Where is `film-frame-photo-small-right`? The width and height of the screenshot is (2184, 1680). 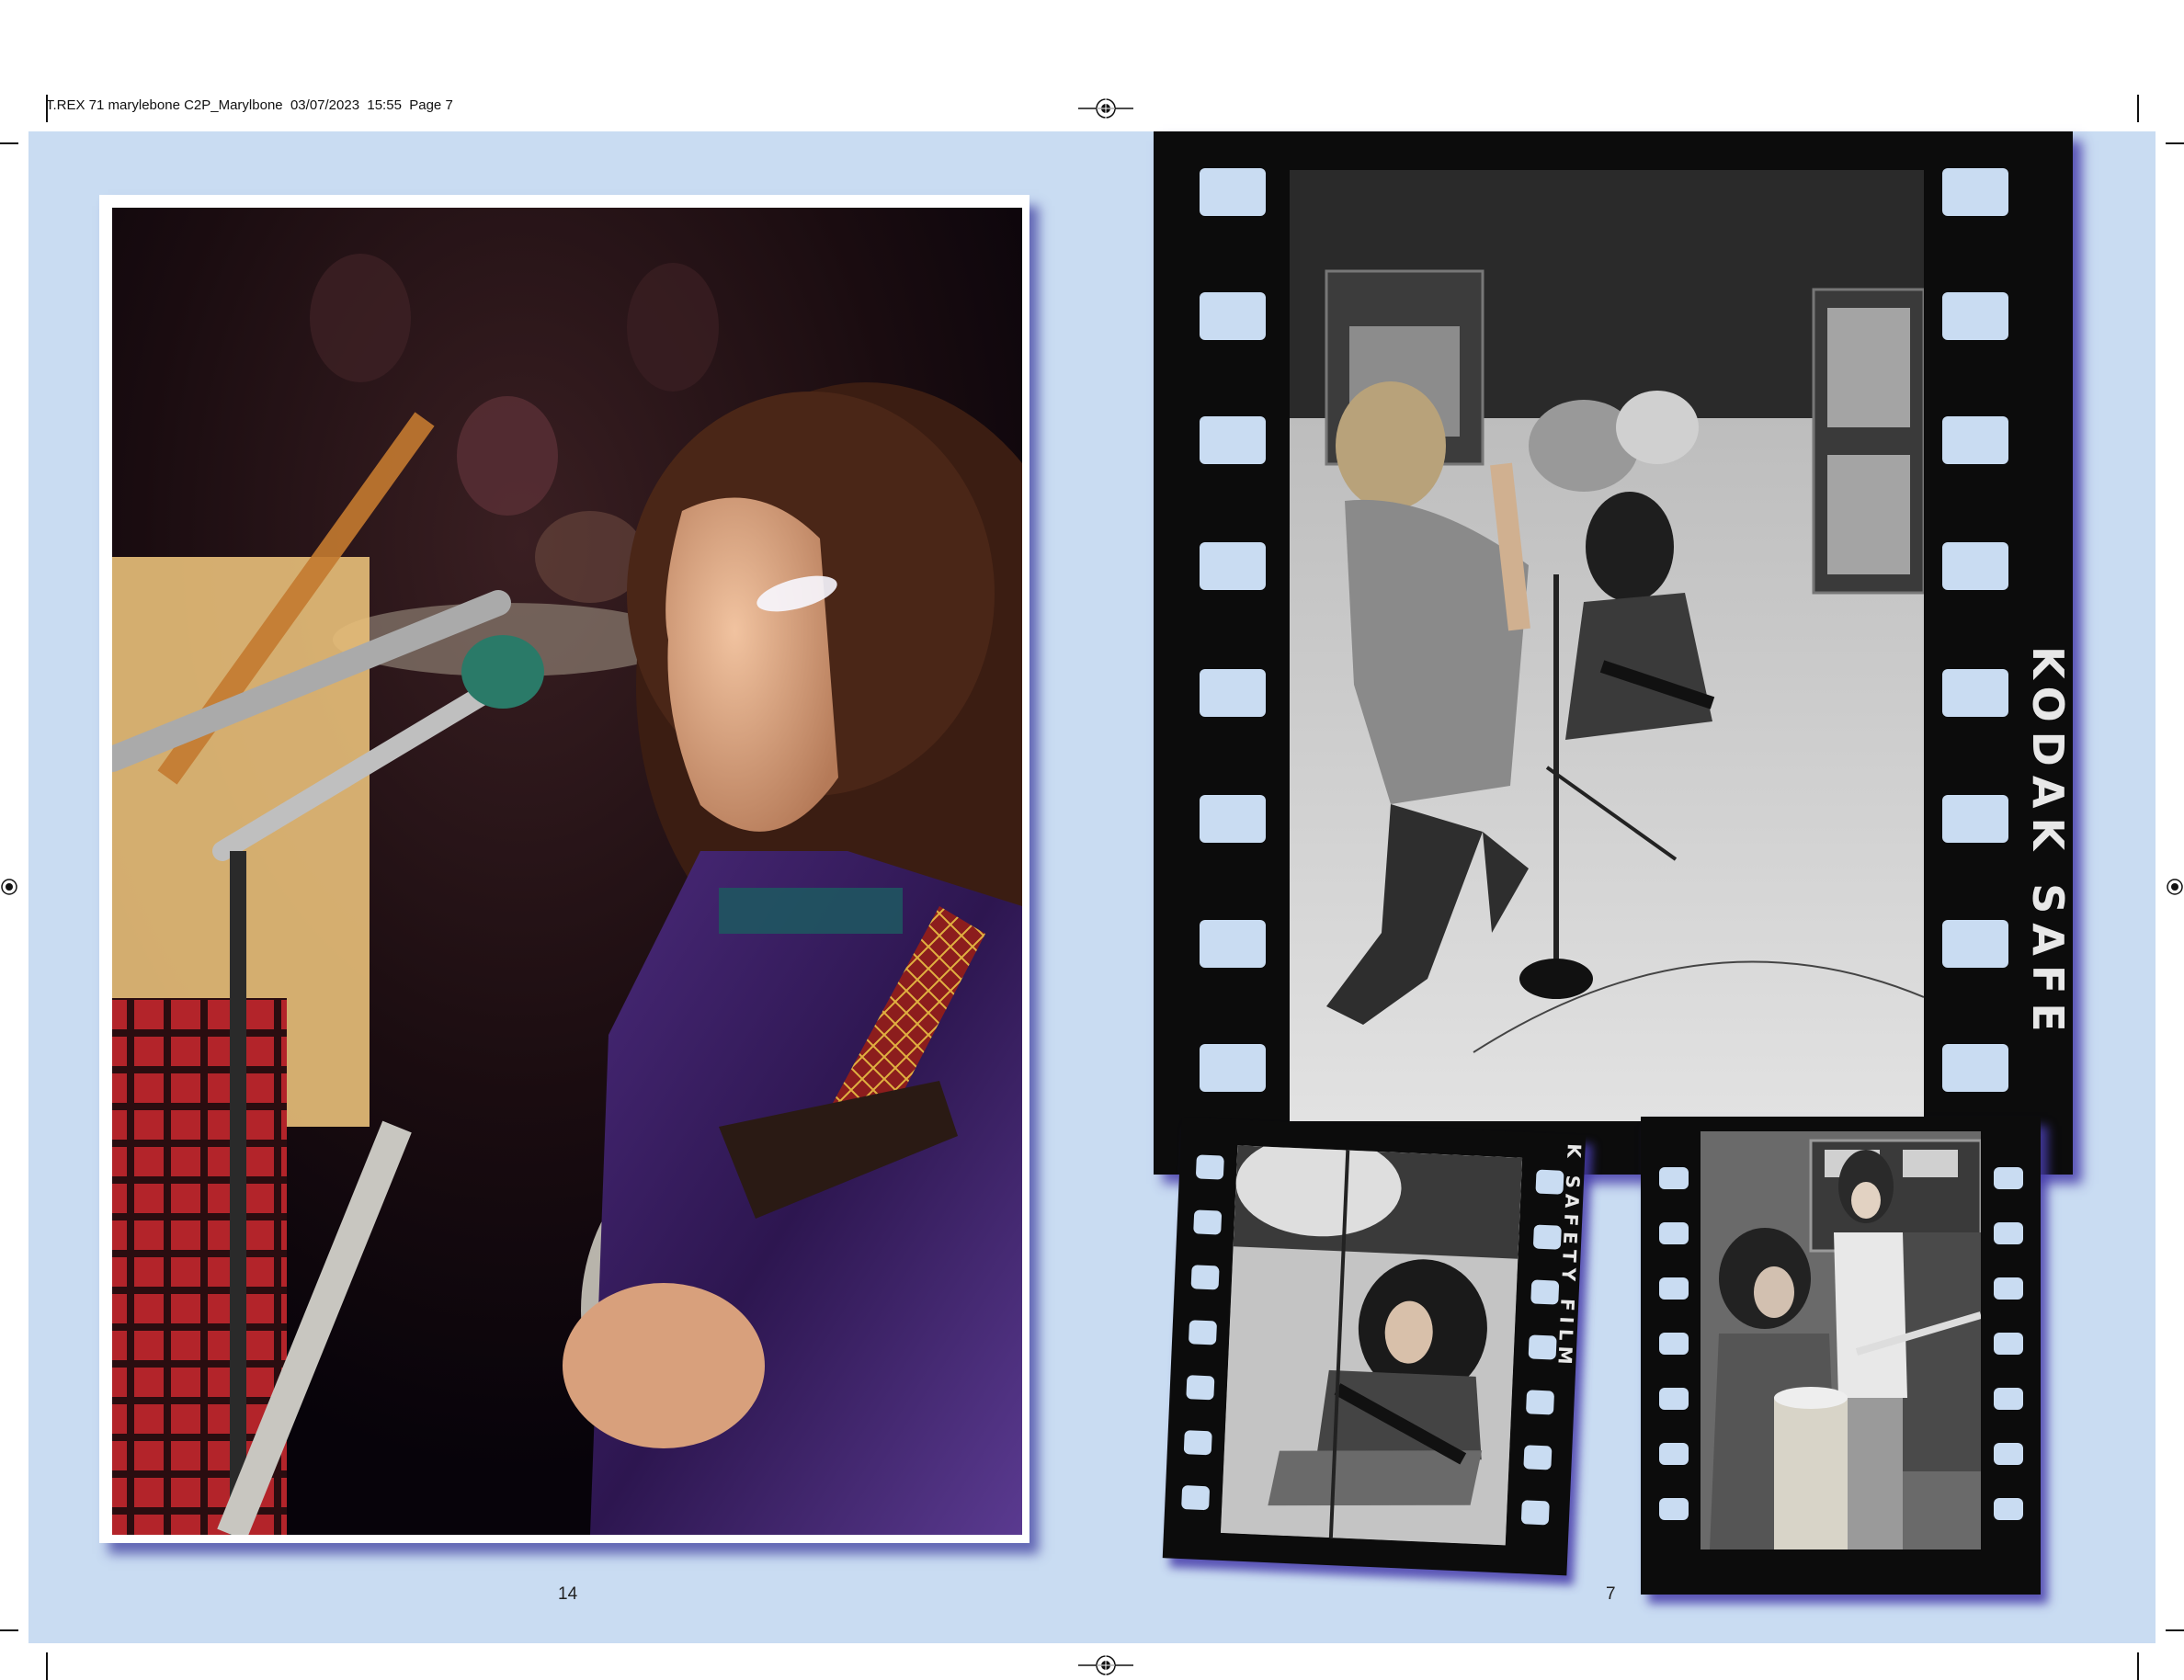
film-frame-photo-small-right is located at coordinates (1841, 1340).